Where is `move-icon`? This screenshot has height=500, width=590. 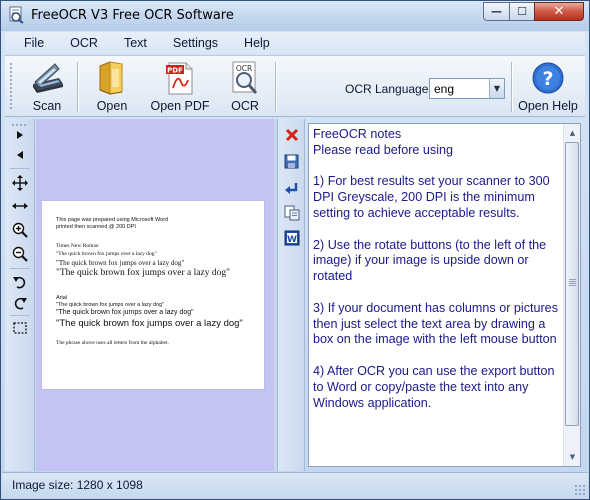 move-icon is located at coordinates (20, 183).